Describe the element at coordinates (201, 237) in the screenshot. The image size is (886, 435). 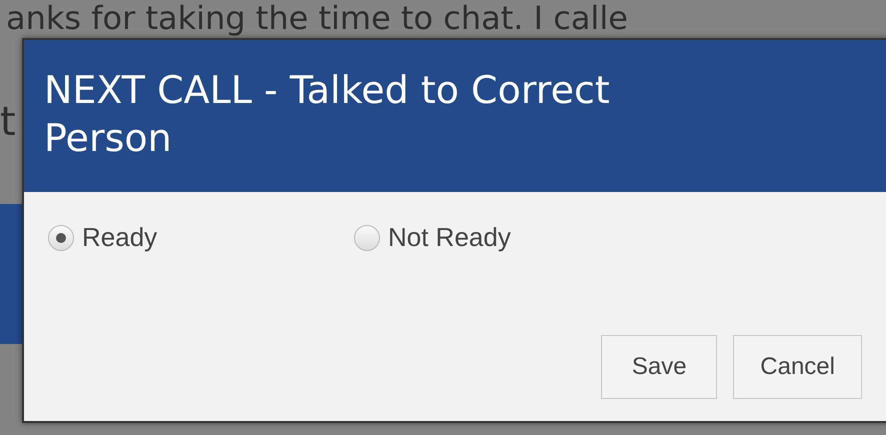
I see `radio-option: Ready` at that location.